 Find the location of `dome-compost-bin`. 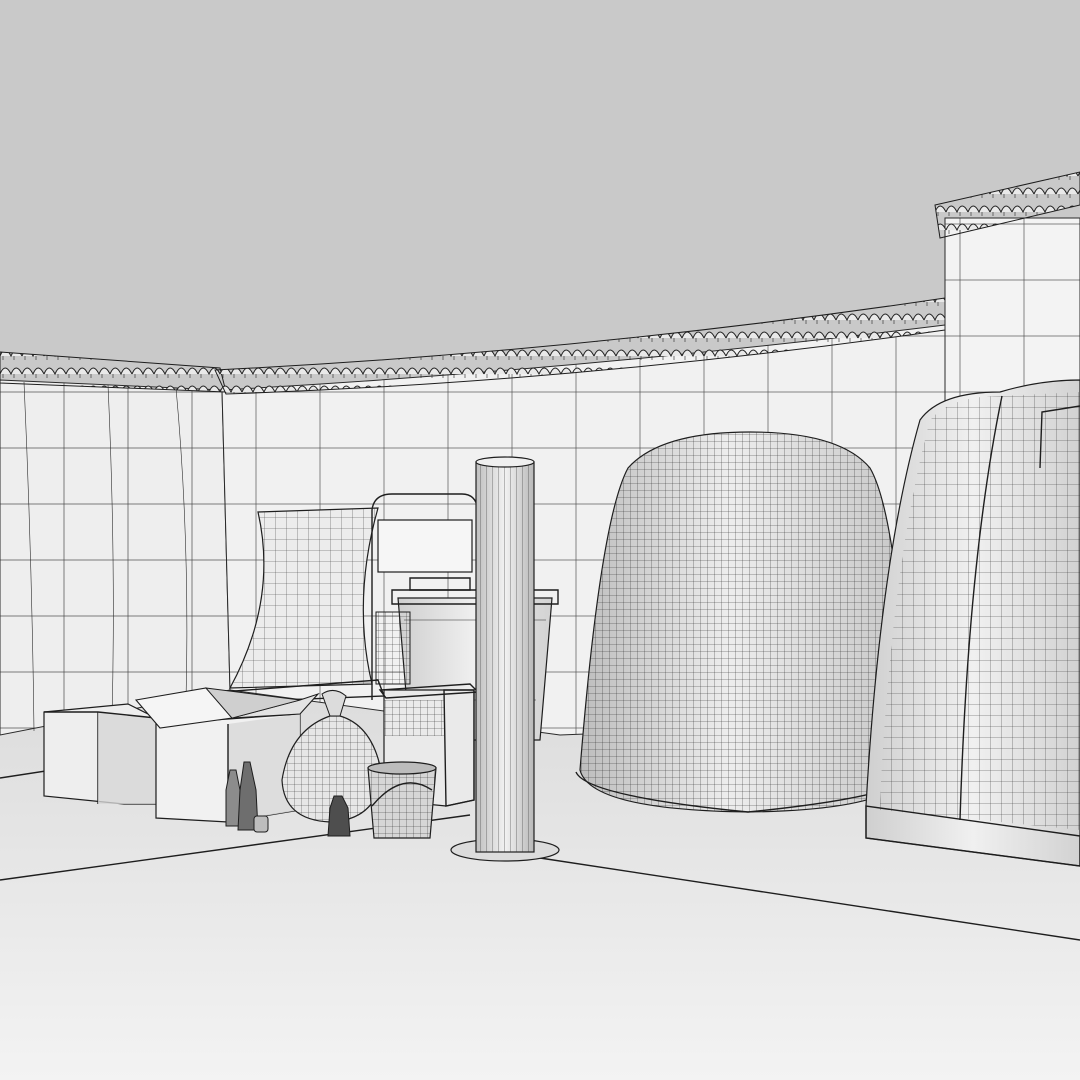

dome-compost-bin is located at coordinates (746, 622).